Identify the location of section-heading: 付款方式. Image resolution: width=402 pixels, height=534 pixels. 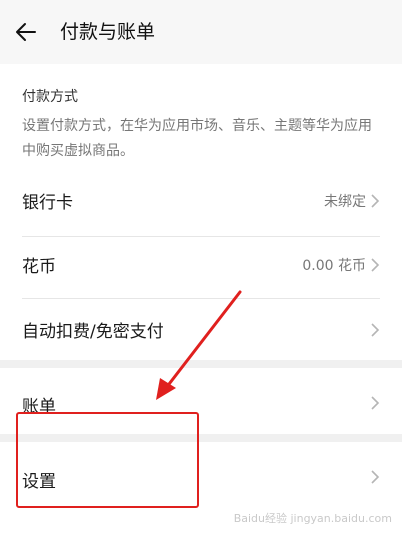
(50, 97).